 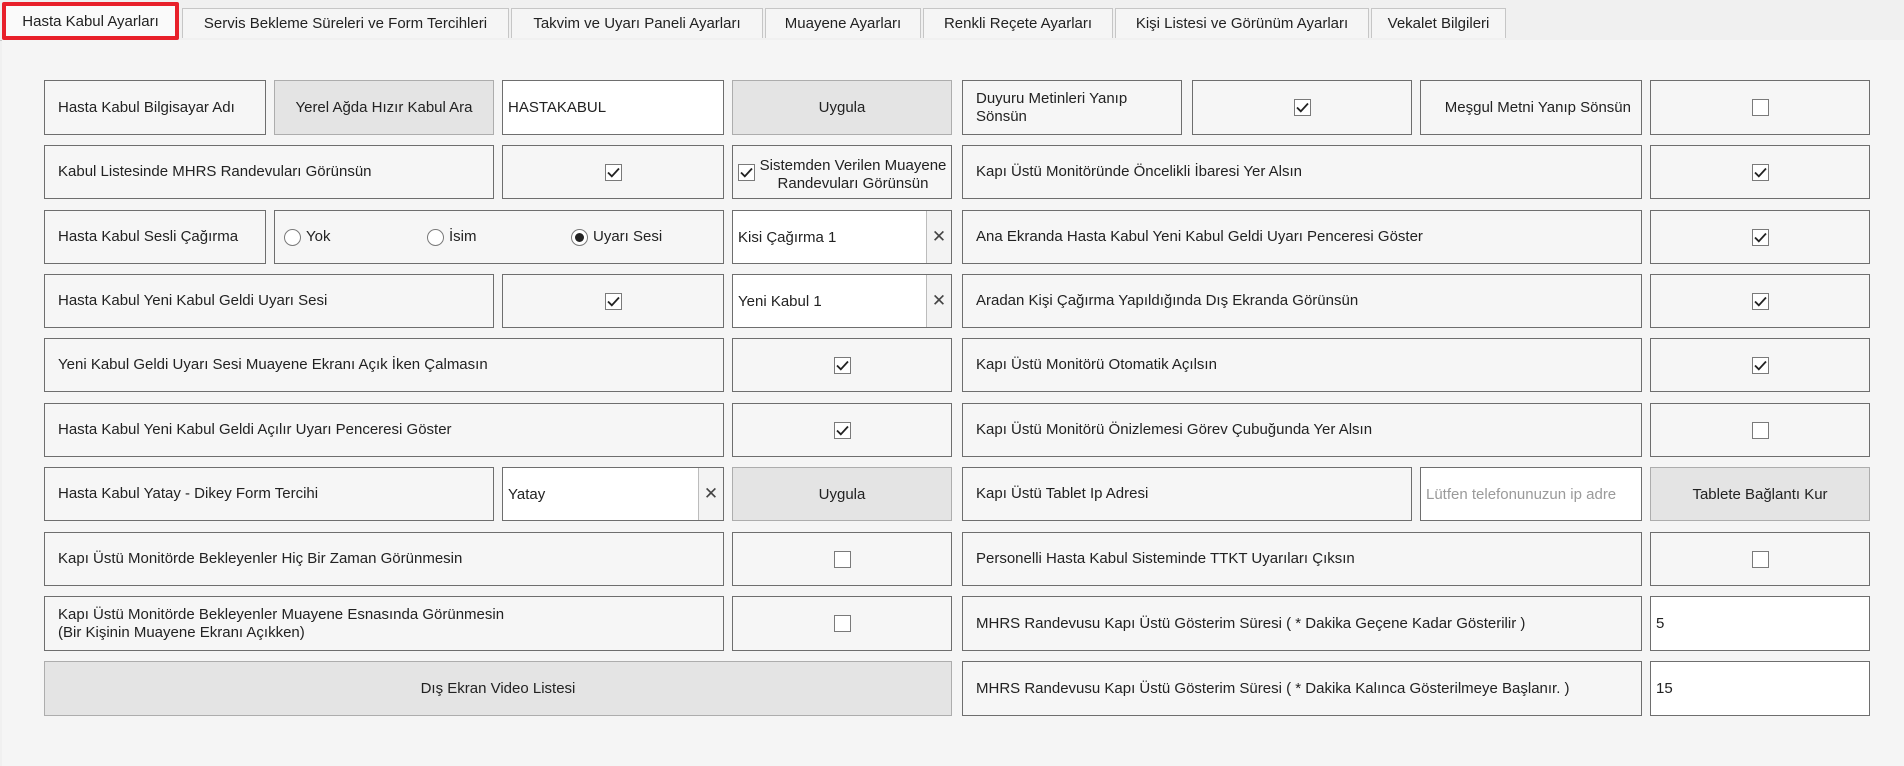 I want to click on auto-open-checkbox, so click(x=1760, y=365).